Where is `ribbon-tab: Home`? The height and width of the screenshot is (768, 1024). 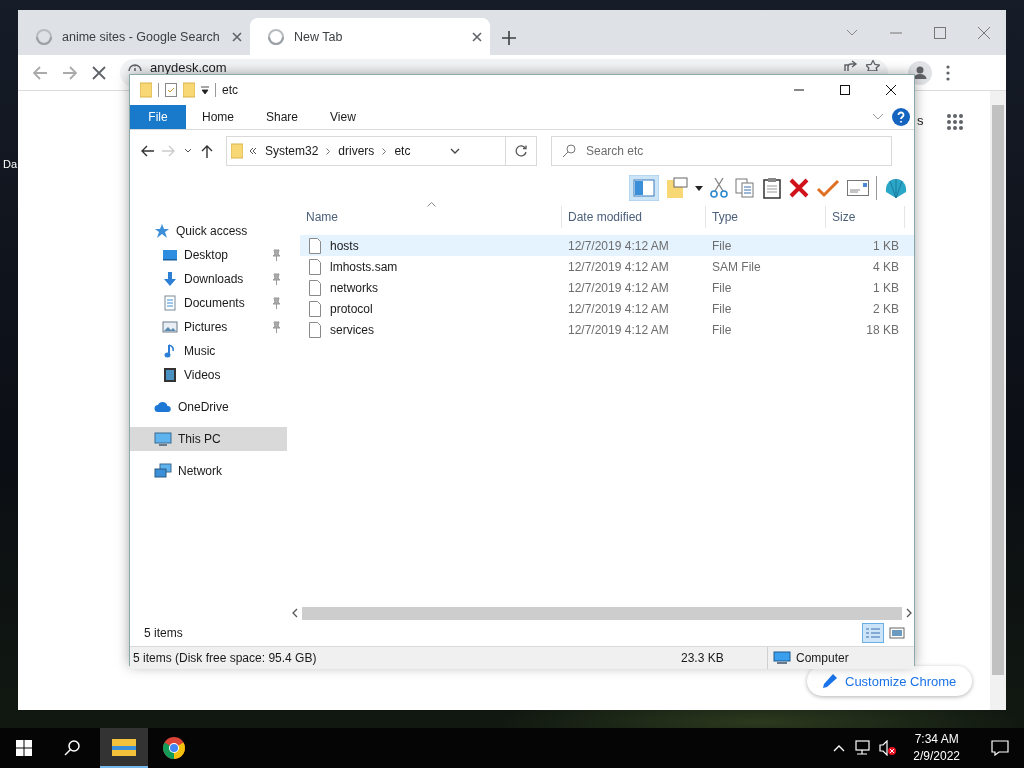 ribbon-tab: Home is located at coordinates (218, 117).